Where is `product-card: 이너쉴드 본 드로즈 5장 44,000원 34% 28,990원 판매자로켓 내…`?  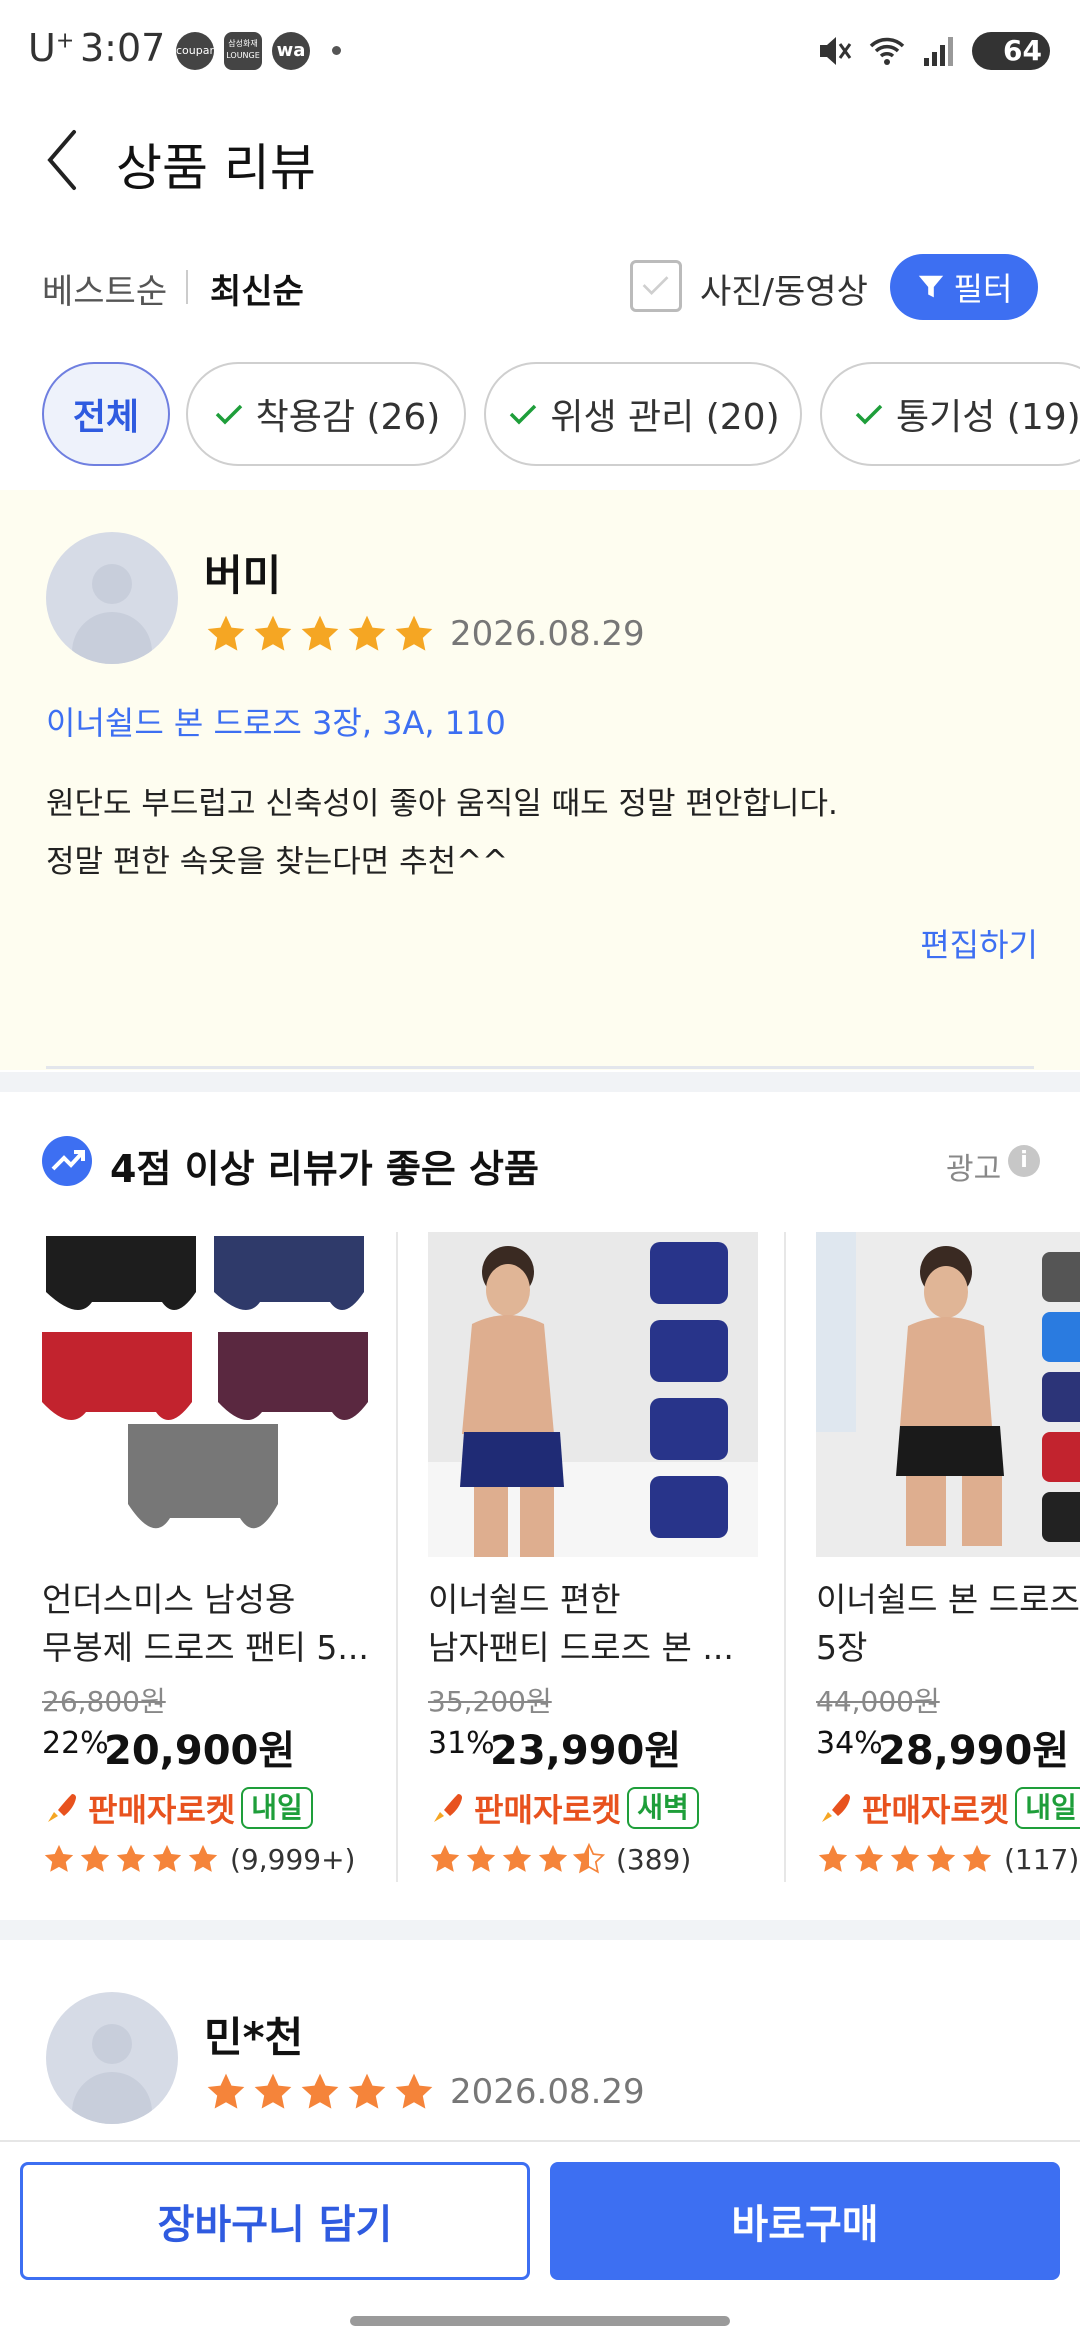
product-card: 이너쉴드 본 드로즈 5장 44,000원 34% 28,990원 판매자로켓 내… is located at coordinates (948, 1562).